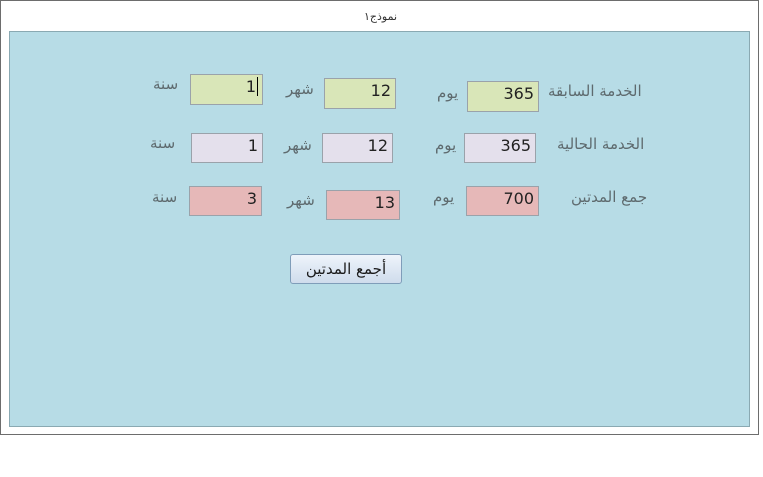  I want to click on current-service-months-unit: شهر, so click(298, 145).